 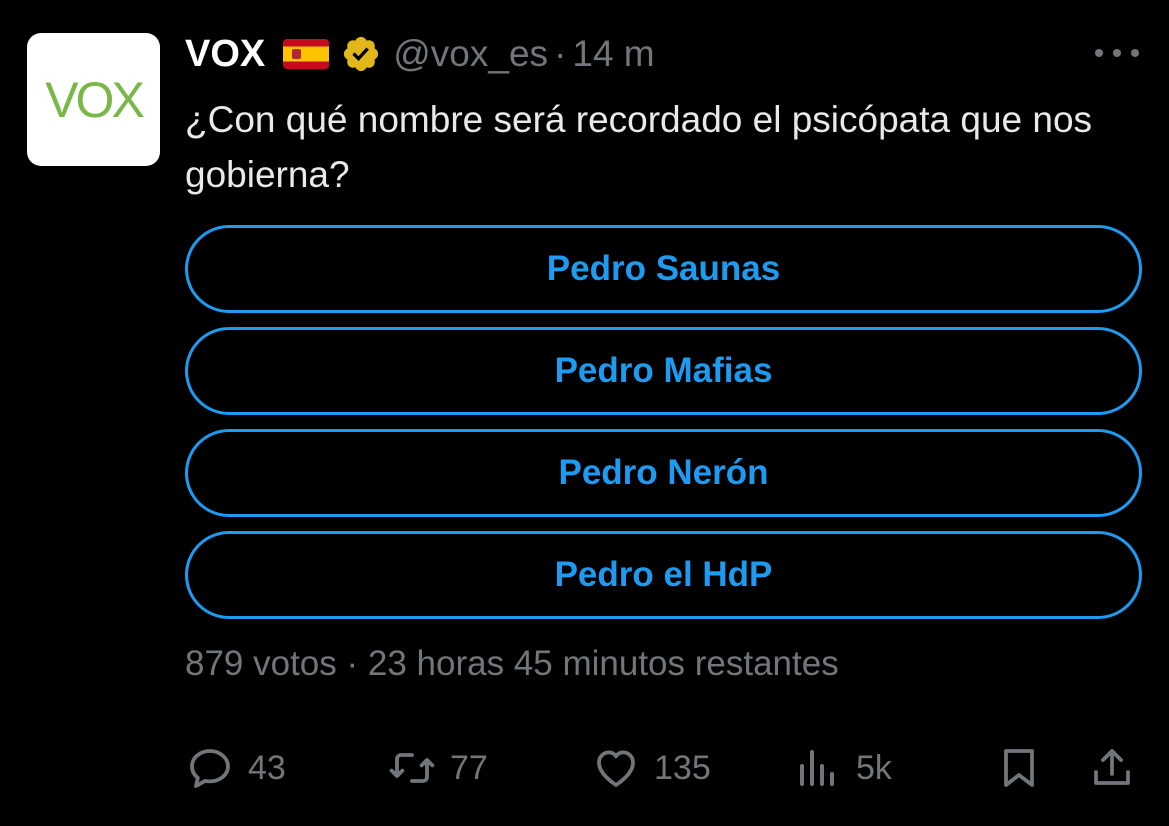 I want to click on share-icon, so click(x=1112, y=767).